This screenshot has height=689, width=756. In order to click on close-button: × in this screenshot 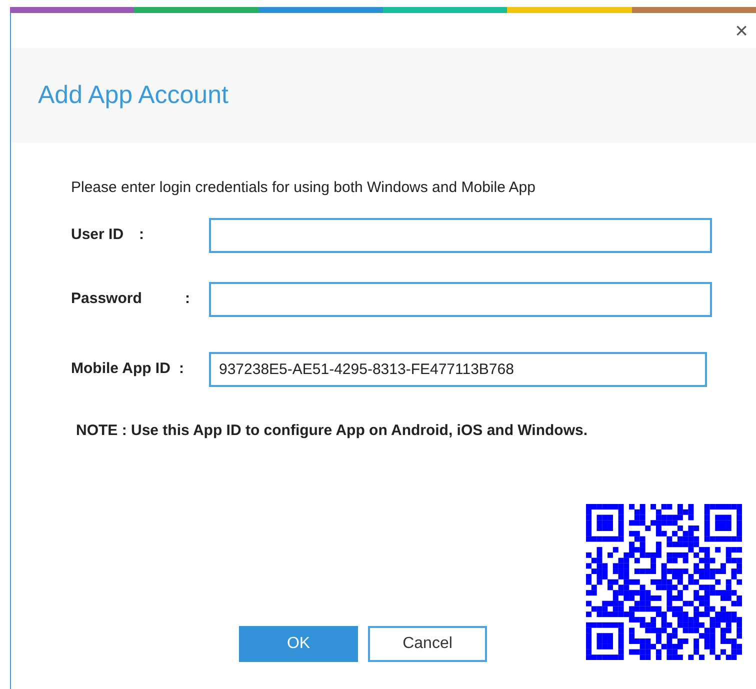, I will do `click(741, 31)`.